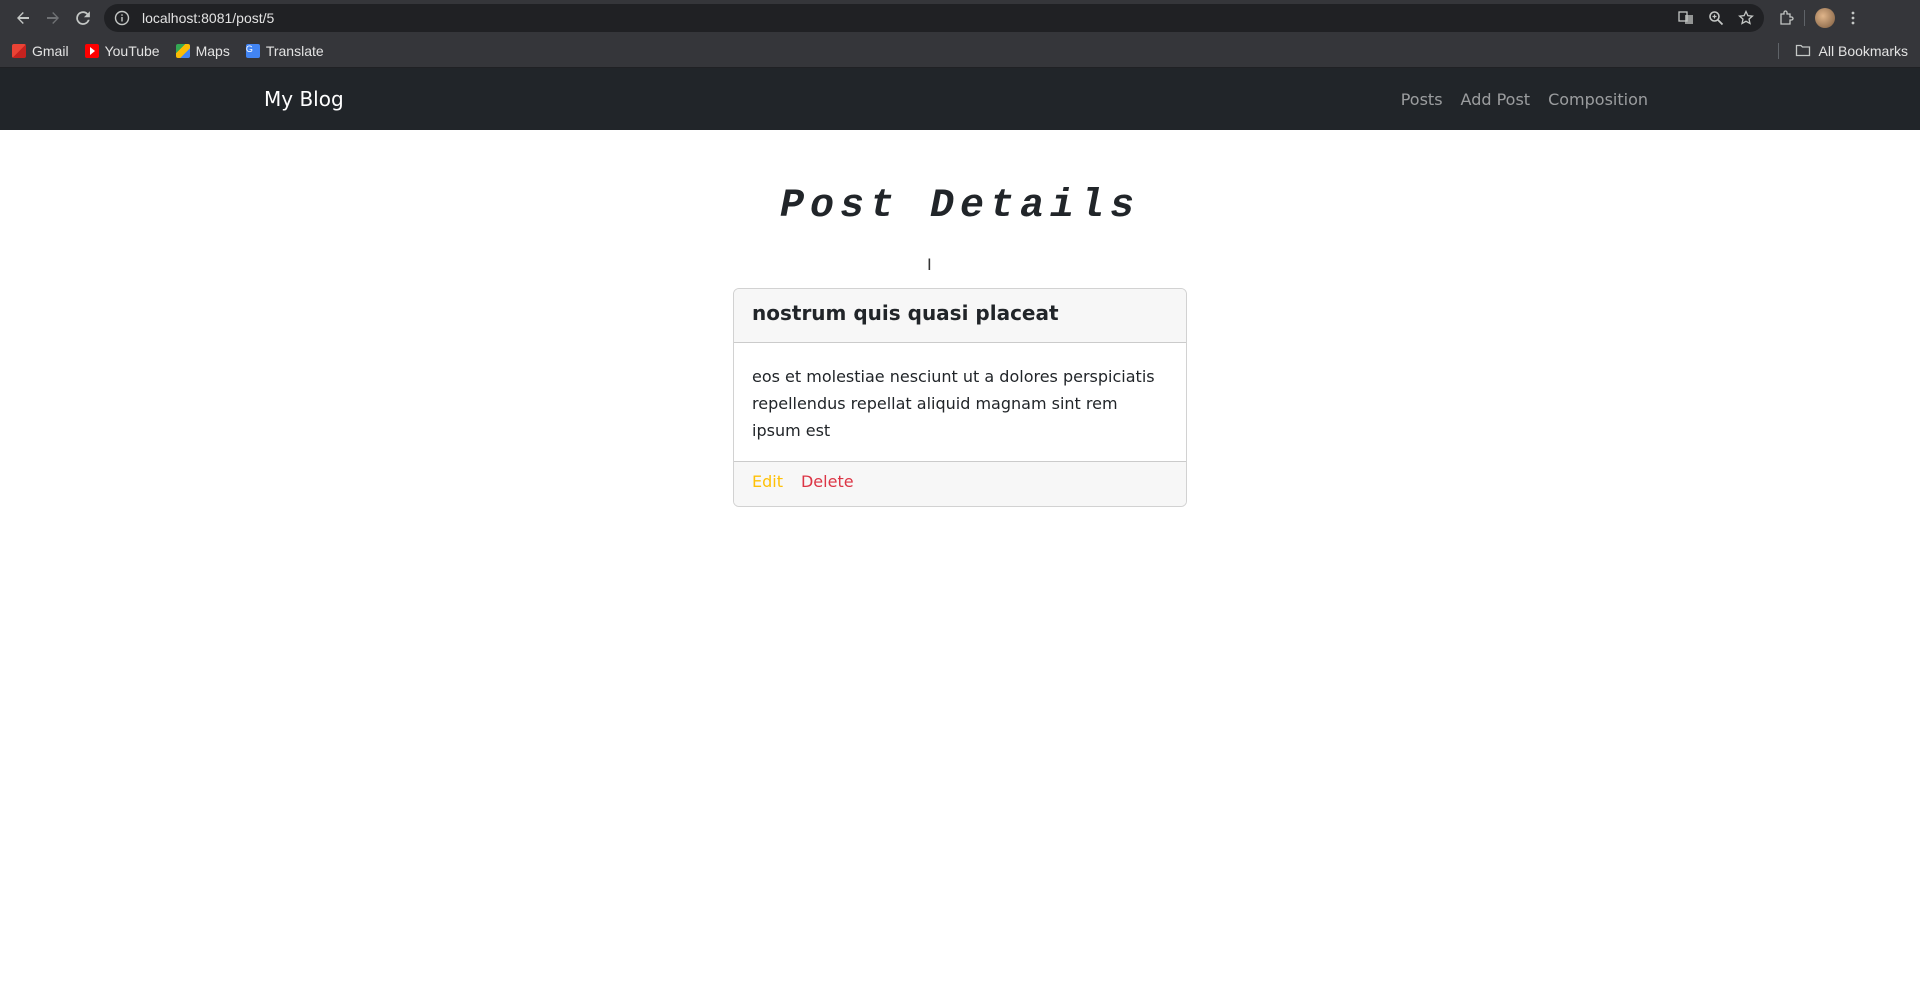 The height and width of the screenshot is (1003, 1920). Describe the element at coordinates (1786, 17) in the screenshot. I see `extensions-icon` at that location.